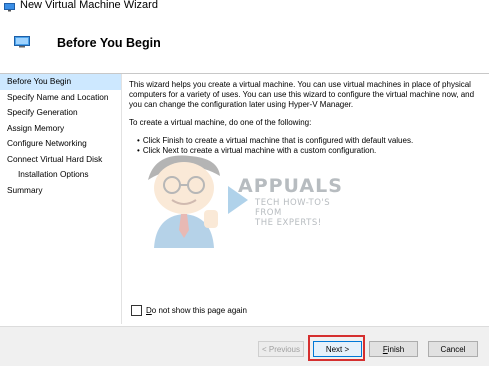 The width and height of the screenshot is (489, 366). Describe the element at coordinates (281, 349) in the screenshot. I see `previous-button: < Previous` at that location.